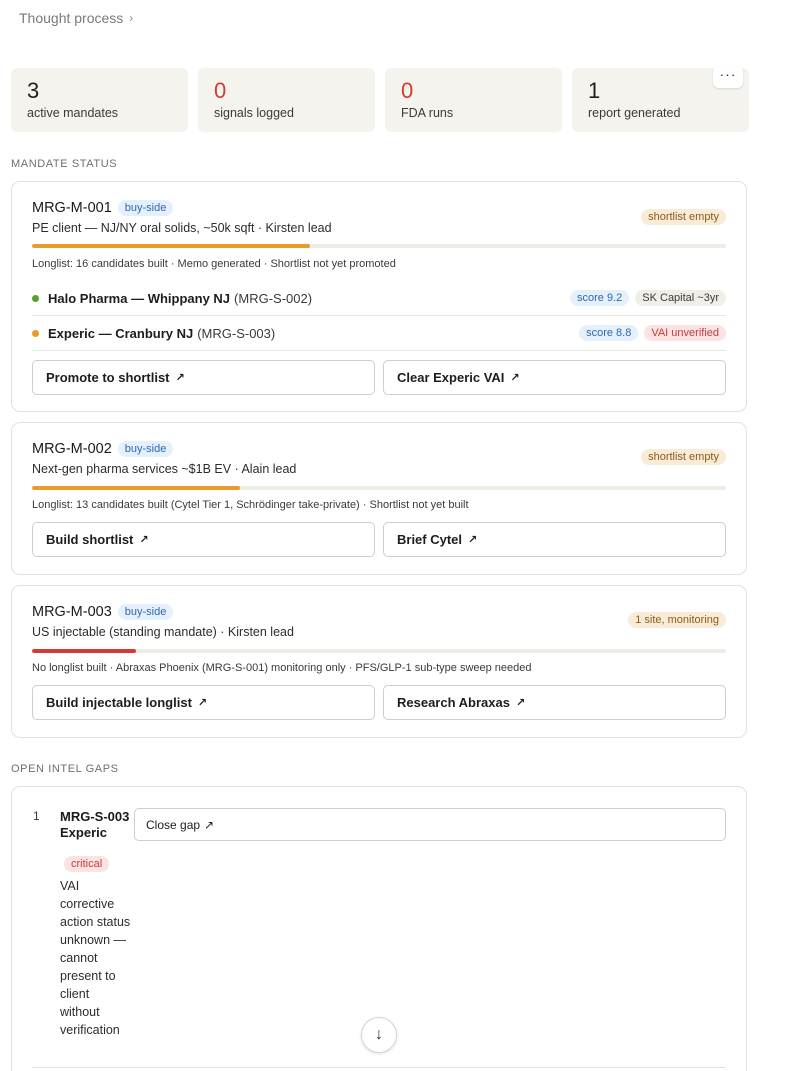 The height and width of the screenshot is (1071, 787). I want to click on thought-process-toggle: Thought process ›, so click(76, 18).